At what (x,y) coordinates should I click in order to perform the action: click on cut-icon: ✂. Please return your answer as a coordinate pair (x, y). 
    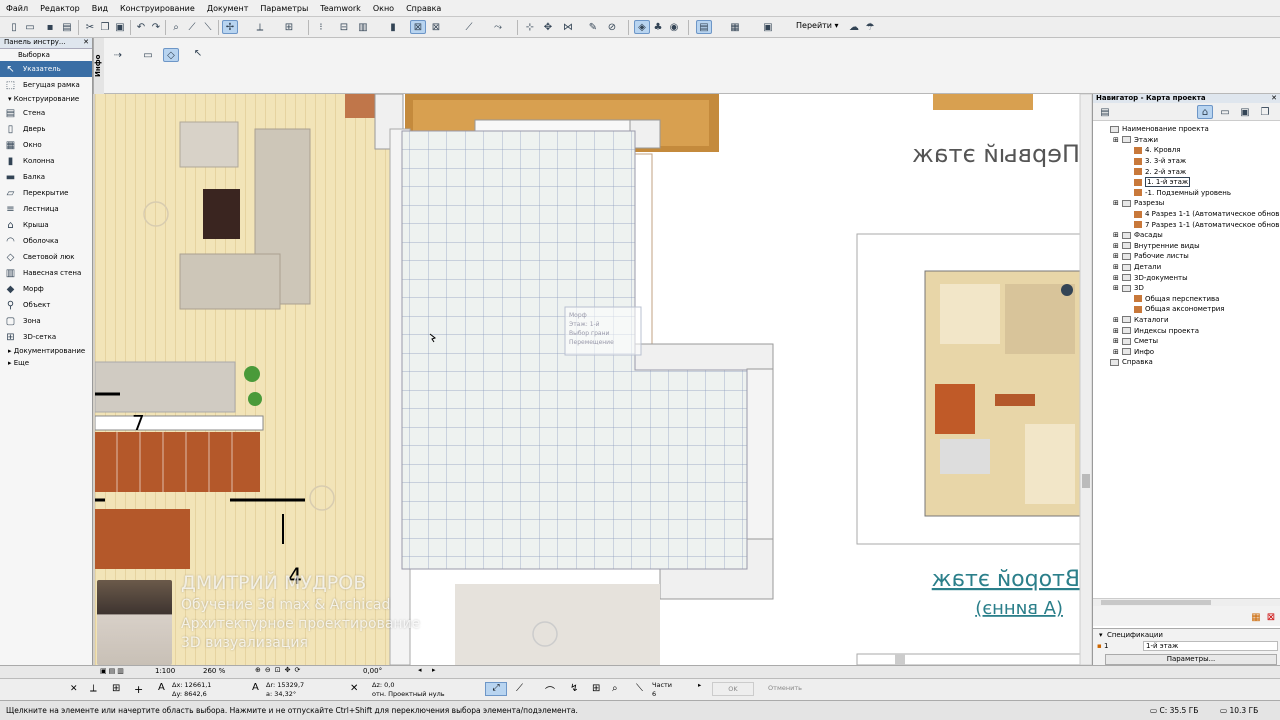
    Looking at the image, I should click on (90, 27).